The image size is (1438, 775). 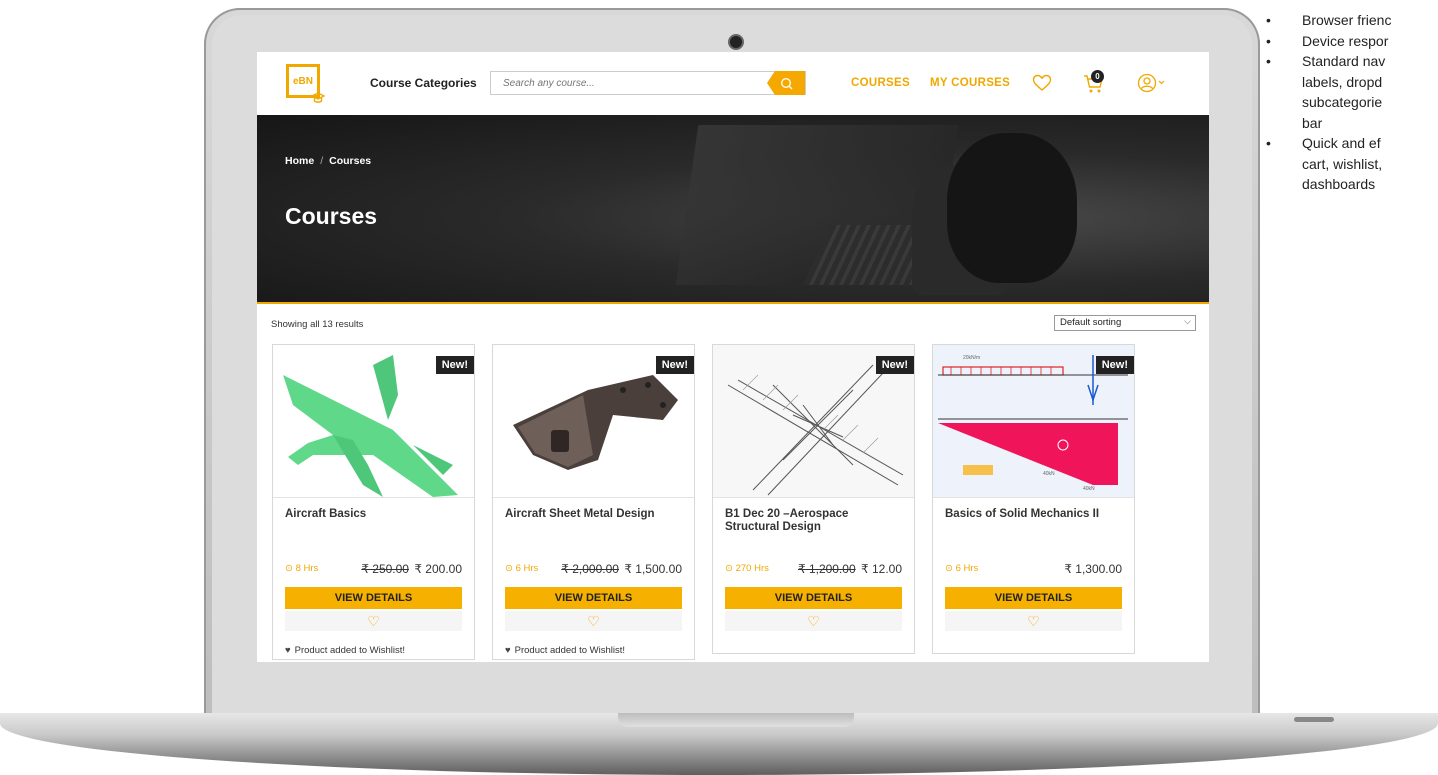 What do you see at coordinates (569, 650) in the screenshot?
I see `wishlist-message: Product added to Wishlist!` at bounding box center [569, 650].